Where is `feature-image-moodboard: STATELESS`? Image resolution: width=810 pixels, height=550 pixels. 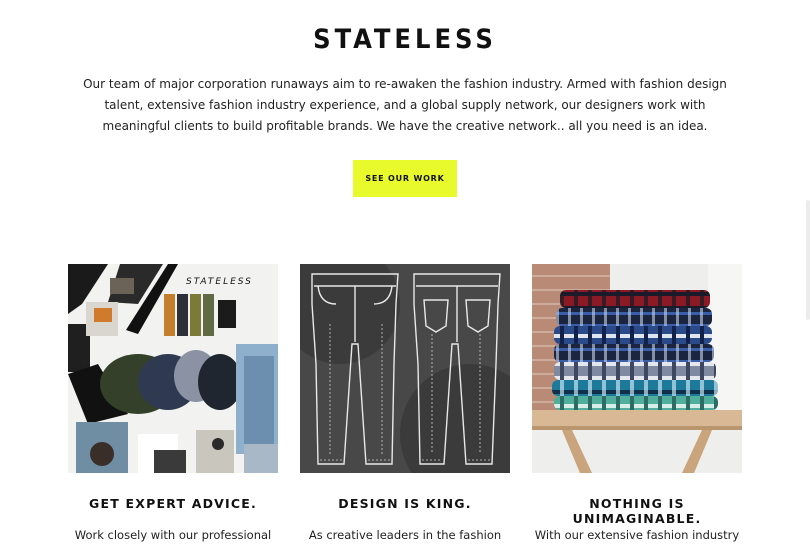
feature-image-moodboard: STATELESS is located at coordinates (173, 368).